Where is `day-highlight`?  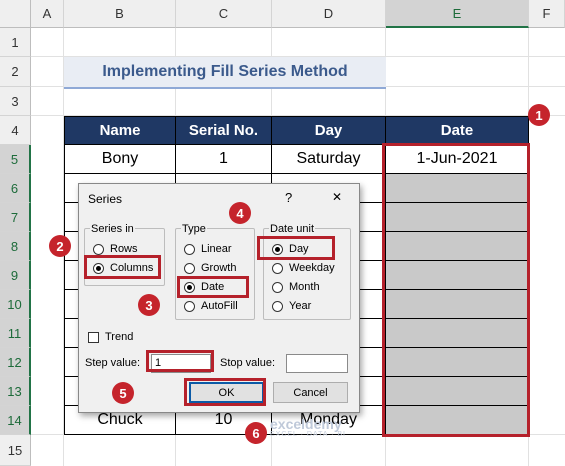 day-highlight is located at coordinates (296, 248).